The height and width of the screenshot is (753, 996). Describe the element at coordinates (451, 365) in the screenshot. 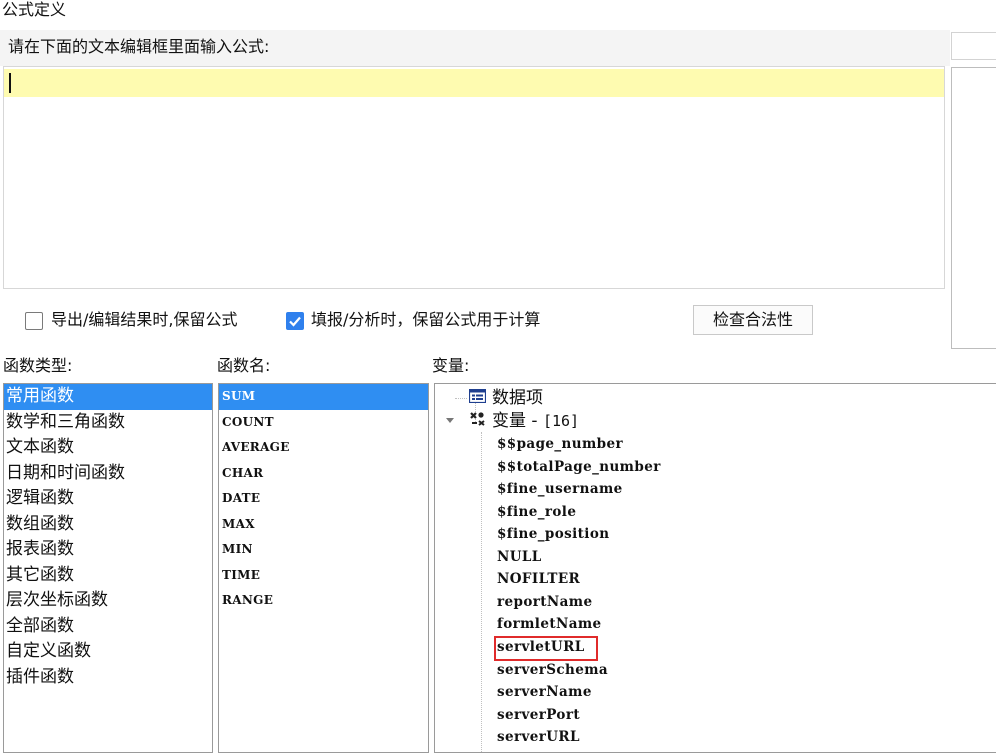

I see `variable-heading: 变量:` at that location.